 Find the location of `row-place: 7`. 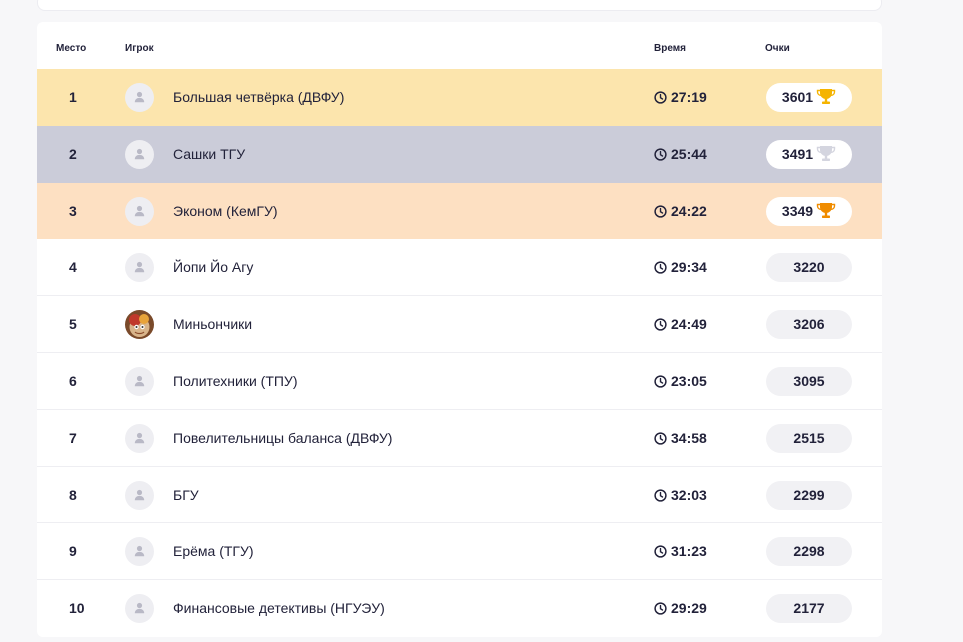

row-place: 7 is located at coordinates (73, 437).